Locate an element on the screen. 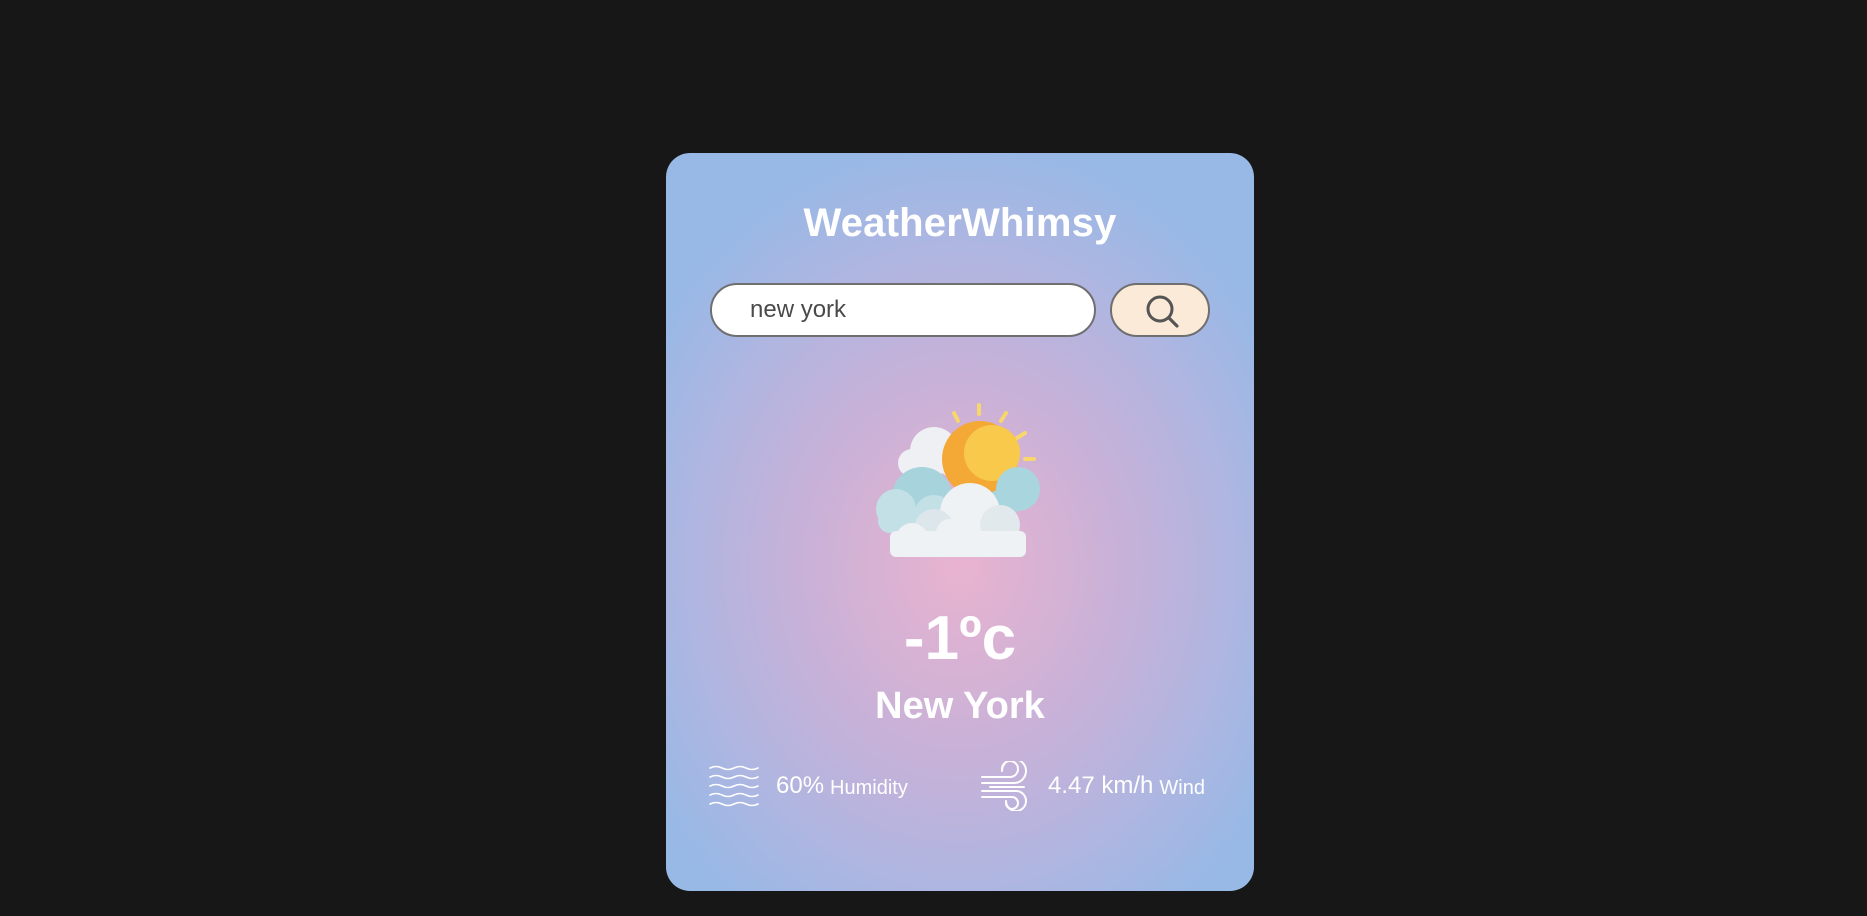 Image resolution: width=1867 pixels, height=916 pixels. humidity-value: 60% is located at coordinates (800, 785).